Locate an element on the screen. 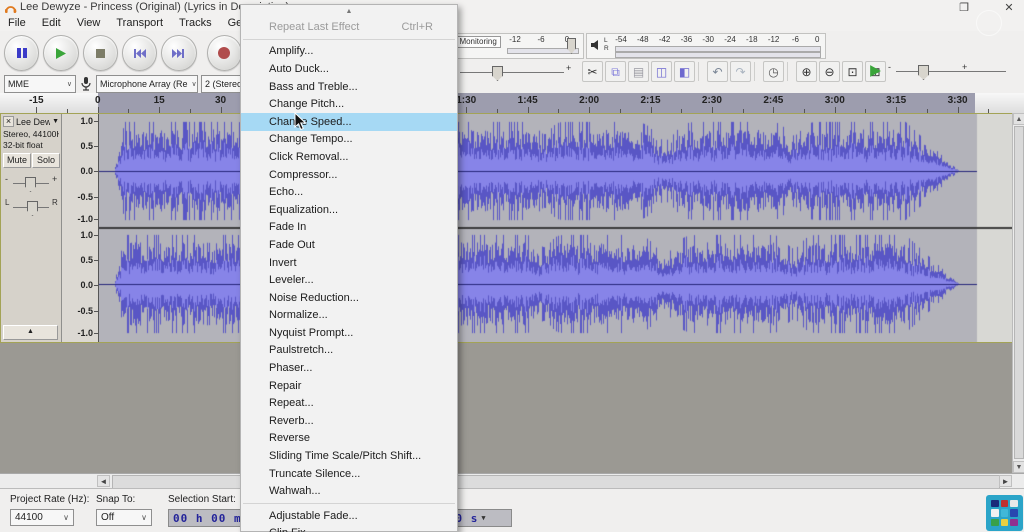  project-rate-select: 44100 ∨ is located at coordinates (42, 517).